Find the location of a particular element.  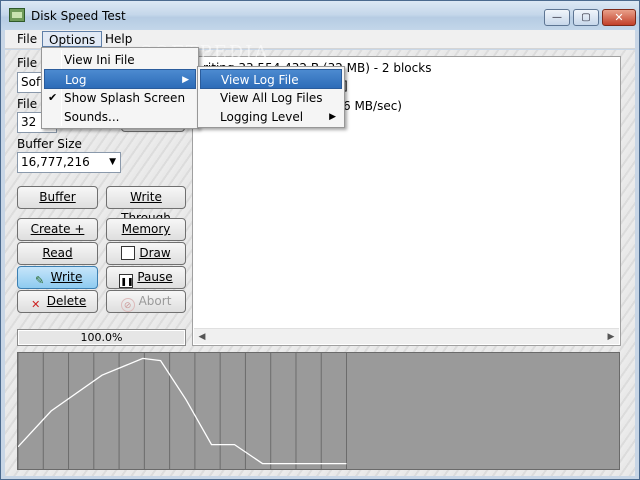

menu-item-label: View Log File is located at coordinates (260, 80).